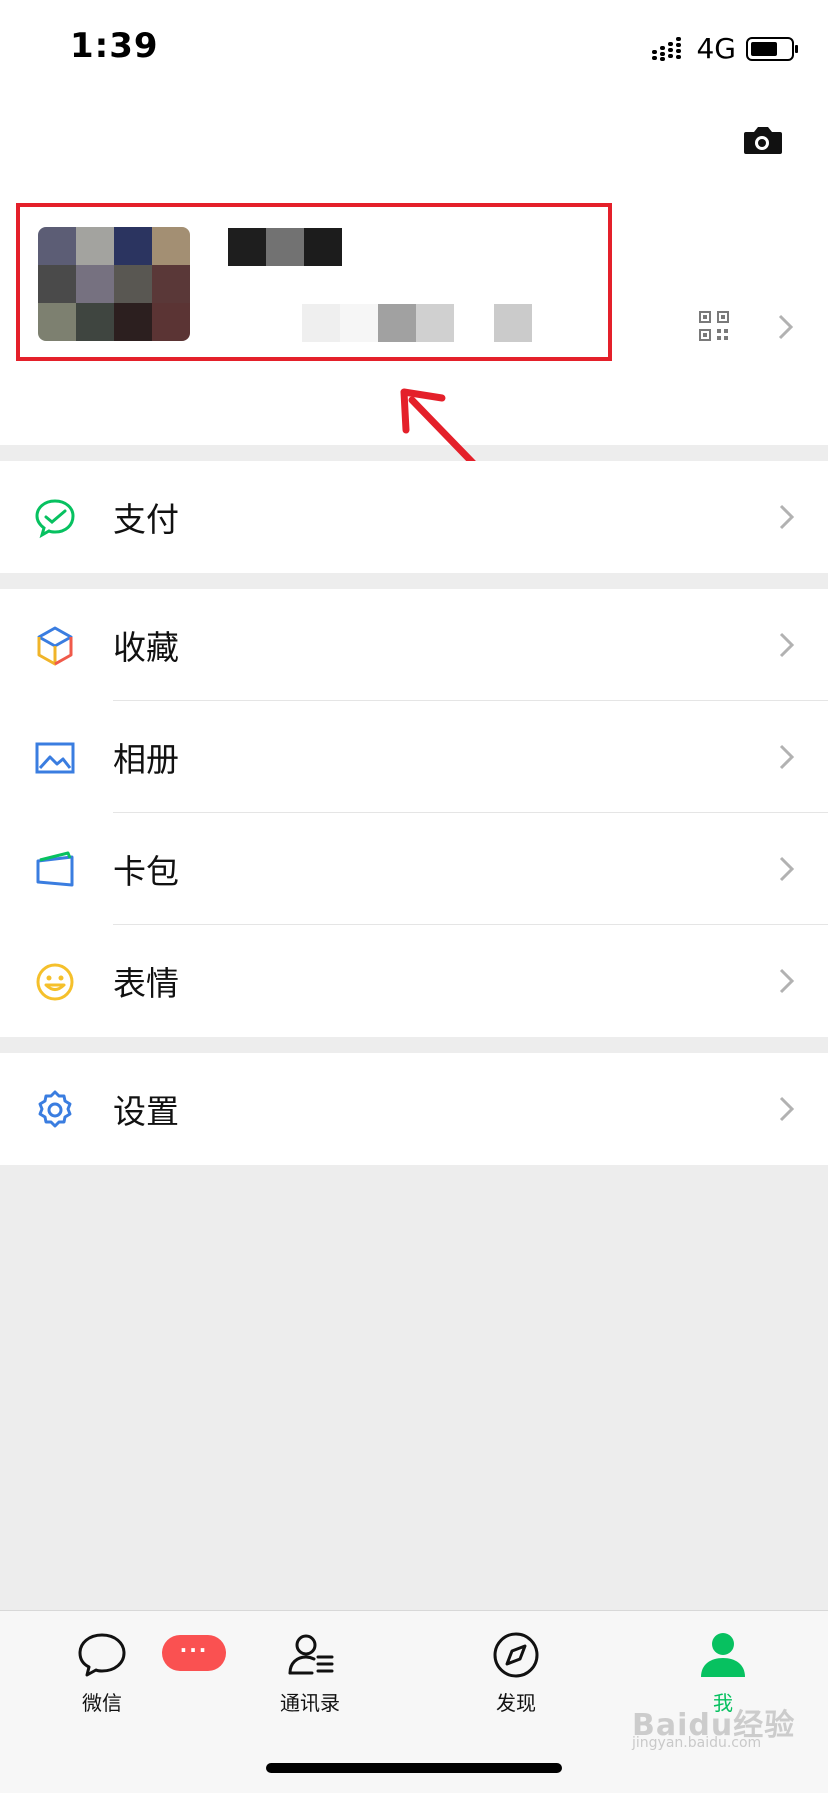 This screenshot has width=828, height=1793. I want to click on home-indicator, so click(414, 1768).